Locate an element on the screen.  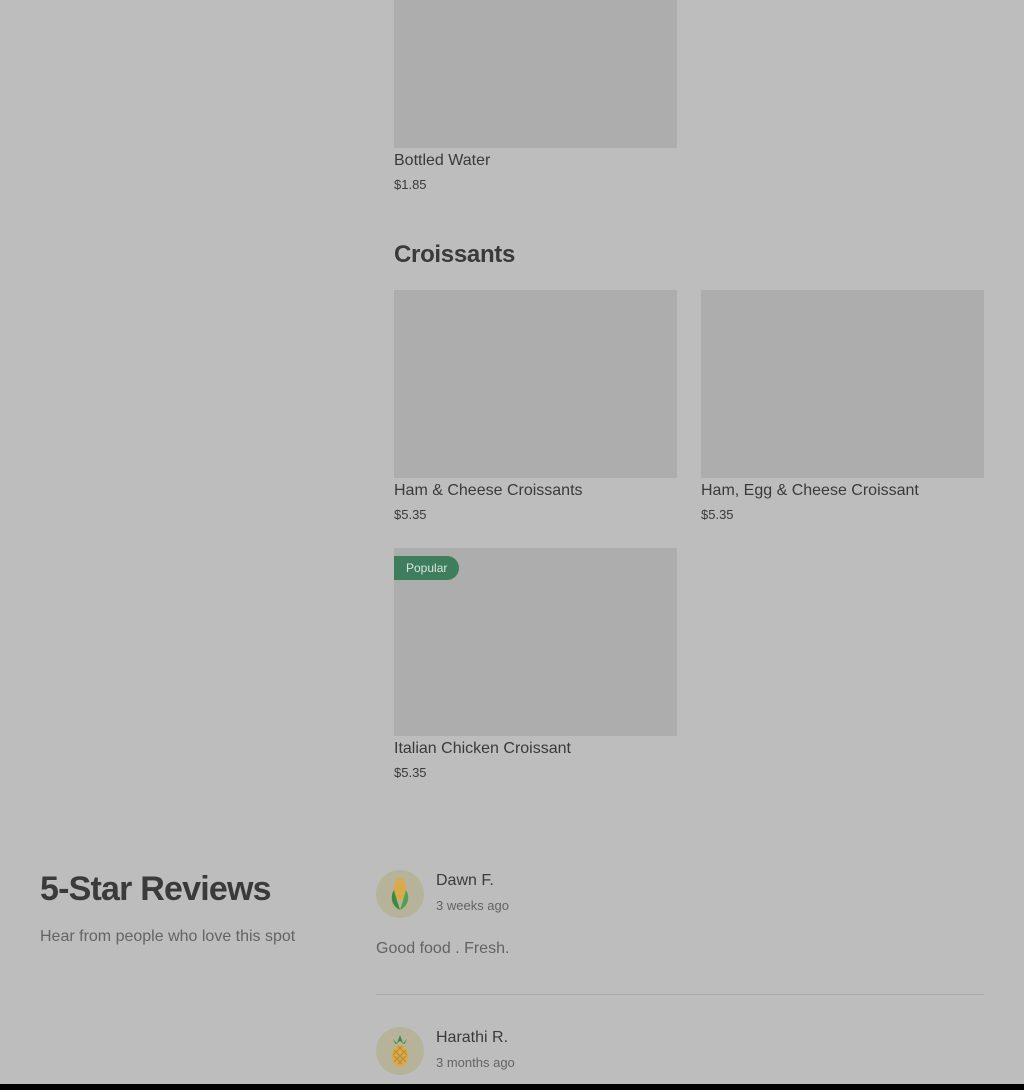
reviewer-name: Harathi R. is located at coordinates (472, 1037).